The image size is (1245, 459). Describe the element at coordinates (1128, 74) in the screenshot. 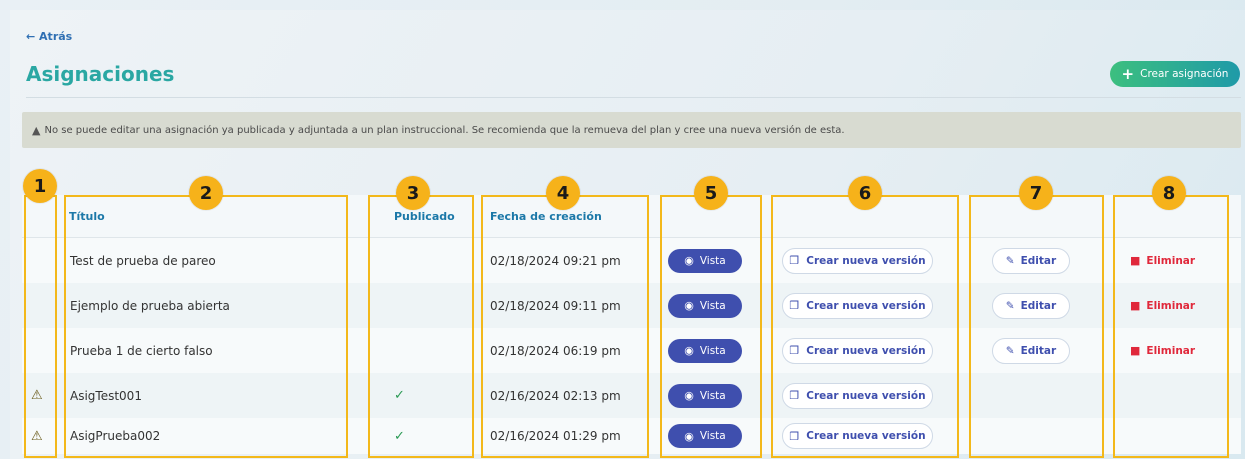

I see `plus-icon: +` at that location.